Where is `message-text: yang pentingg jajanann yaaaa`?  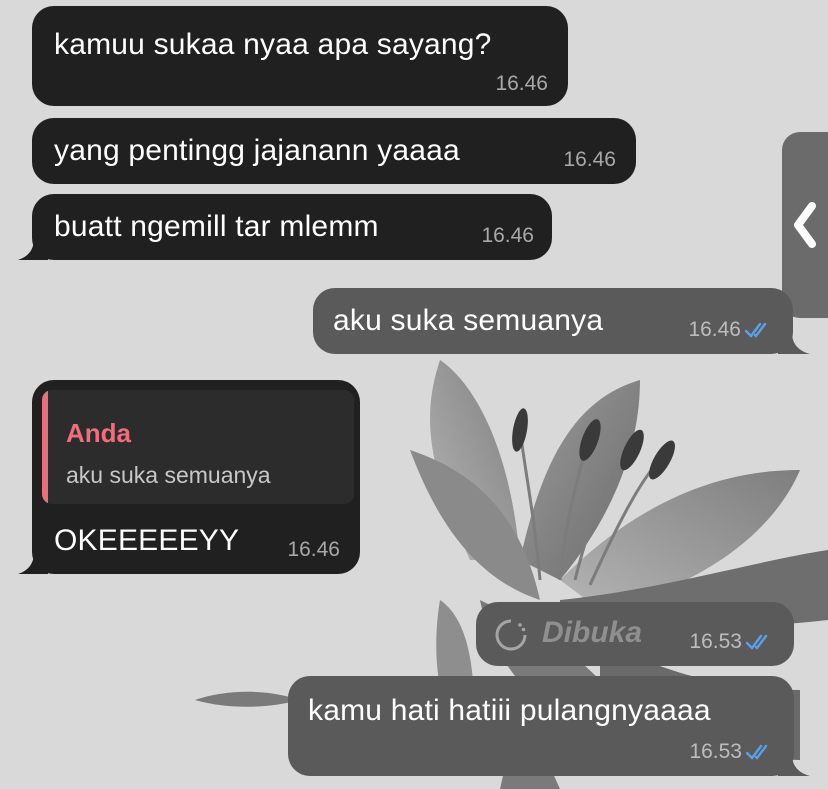
message-text: yang pentingg jajanann yaaaa is located at coordinates (257, 150).